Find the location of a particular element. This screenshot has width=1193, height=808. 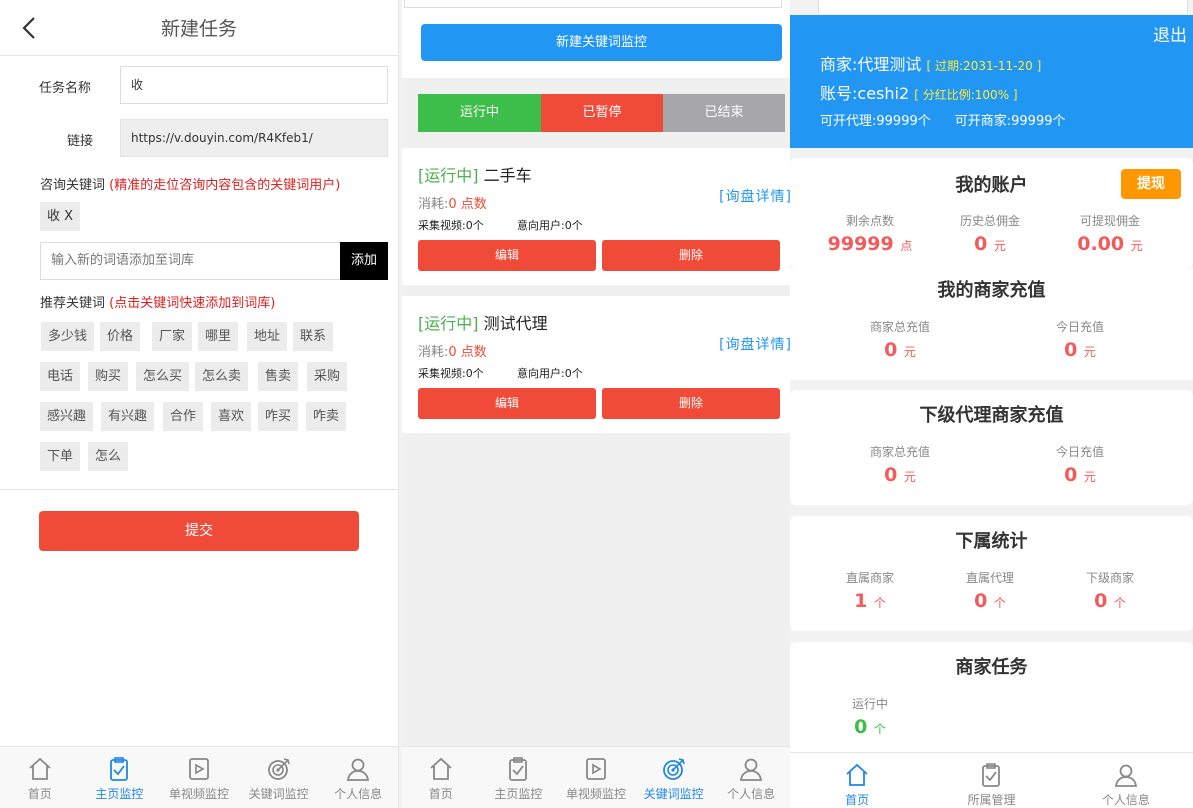

section-title: 商家任务 is located at coordinates (991, 667).